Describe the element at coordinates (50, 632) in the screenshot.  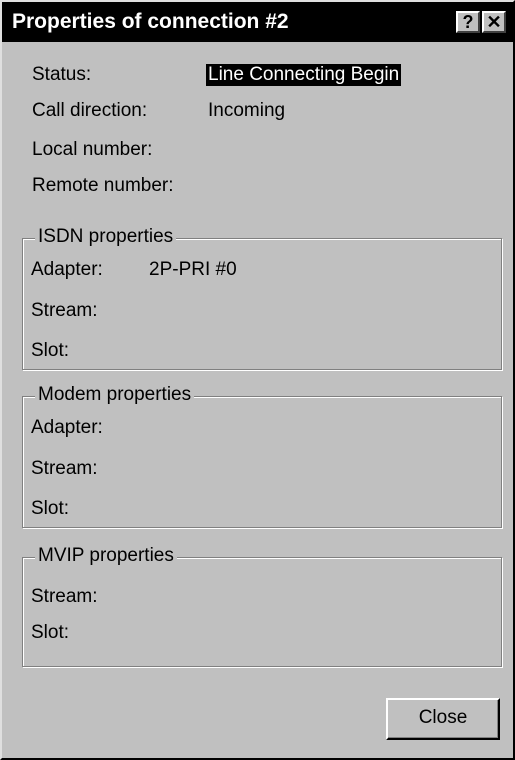
I see `mvip-slot-label: Slot:` at that location.